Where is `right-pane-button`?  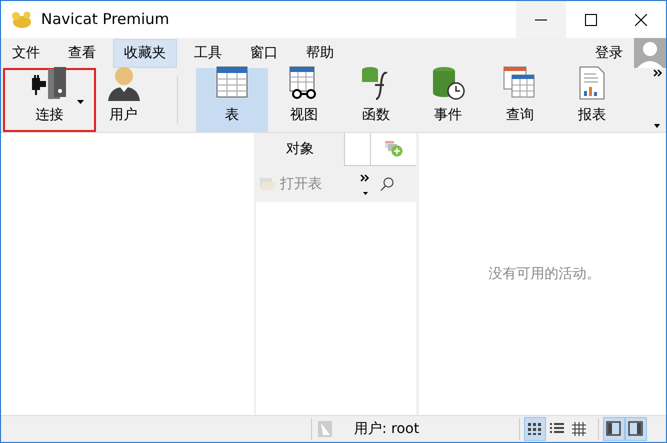 right-pane-button is located at coordinates (636, 429).